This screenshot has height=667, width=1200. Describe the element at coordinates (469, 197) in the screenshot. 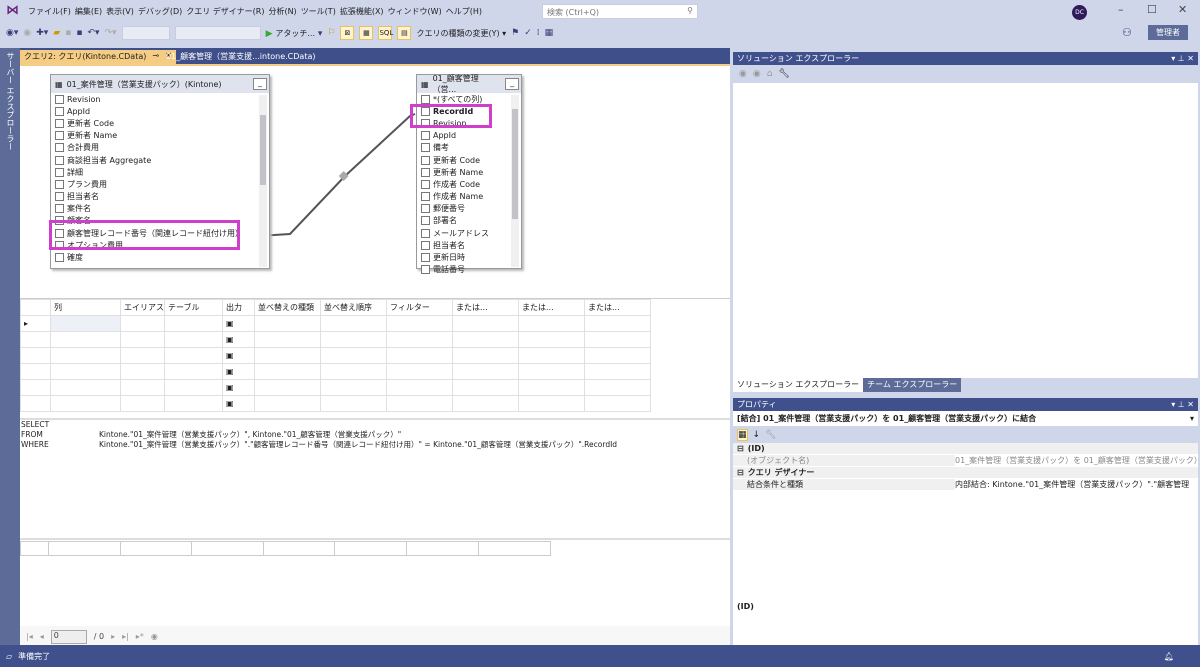

I see `column-item: 作成者 Name` at that location.